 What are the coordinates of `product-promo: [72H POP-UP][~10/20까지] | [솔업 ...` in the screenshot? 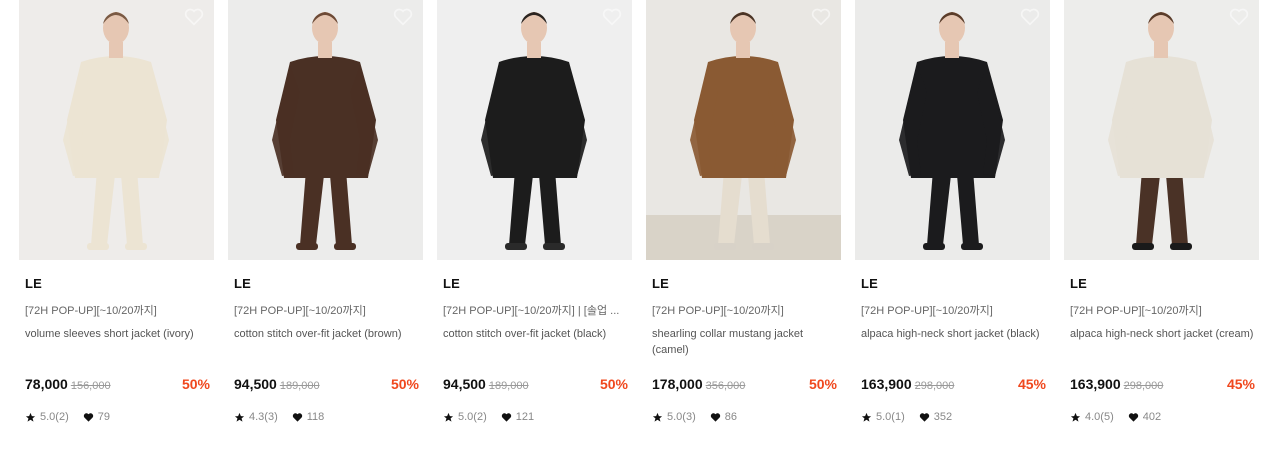 It's located at (531, 311).